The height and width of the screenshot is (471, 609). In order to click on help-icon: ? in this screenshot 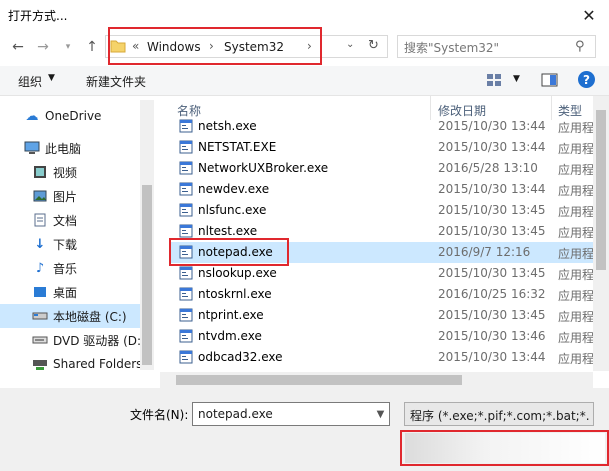, I will do `click(586, 79)`.